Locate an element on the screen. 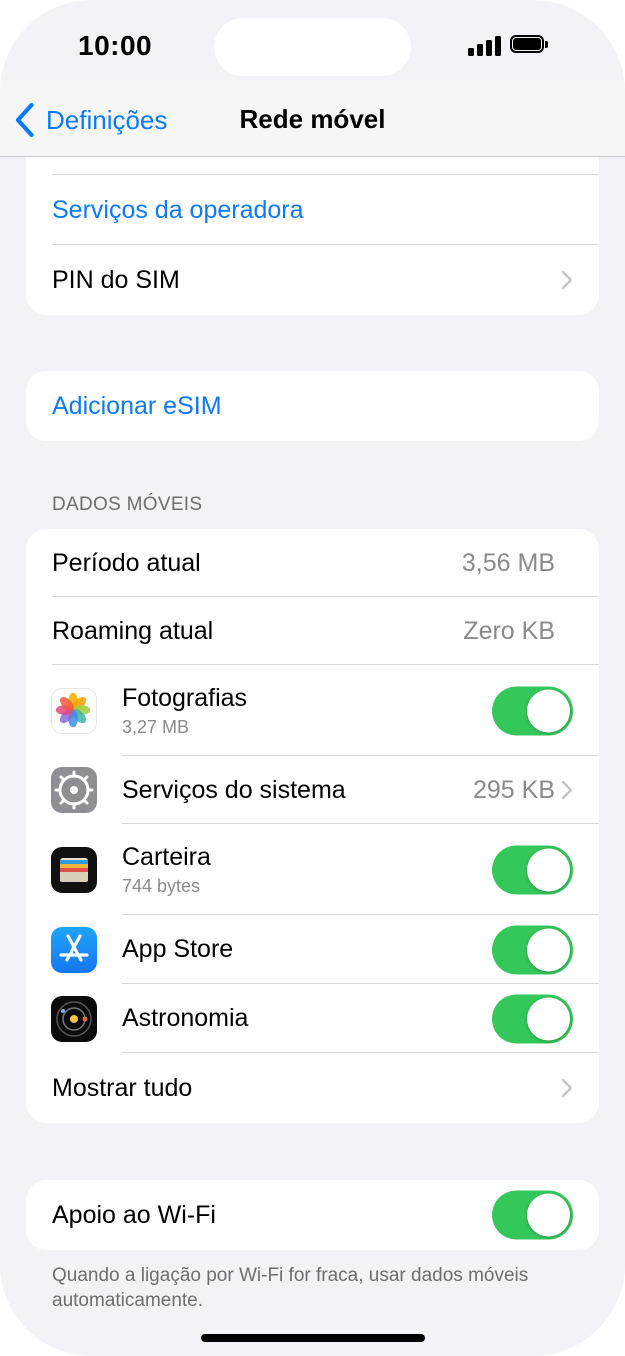  app-name: Astronomia is located at coordinates (185, 1018).